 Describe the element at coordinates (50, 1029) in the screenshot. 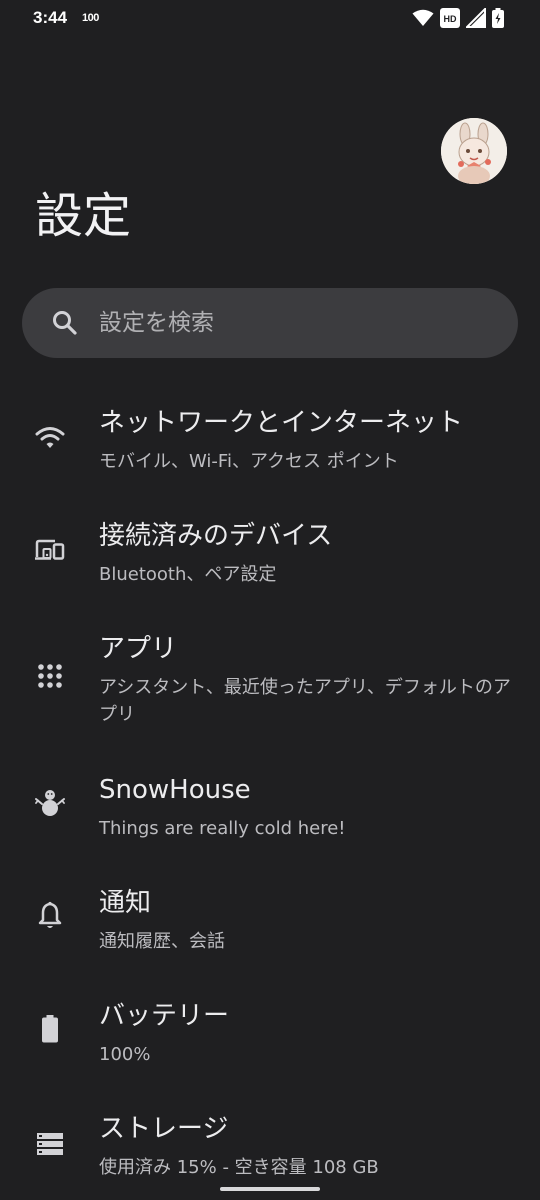

I see `battery-icon` at that location.